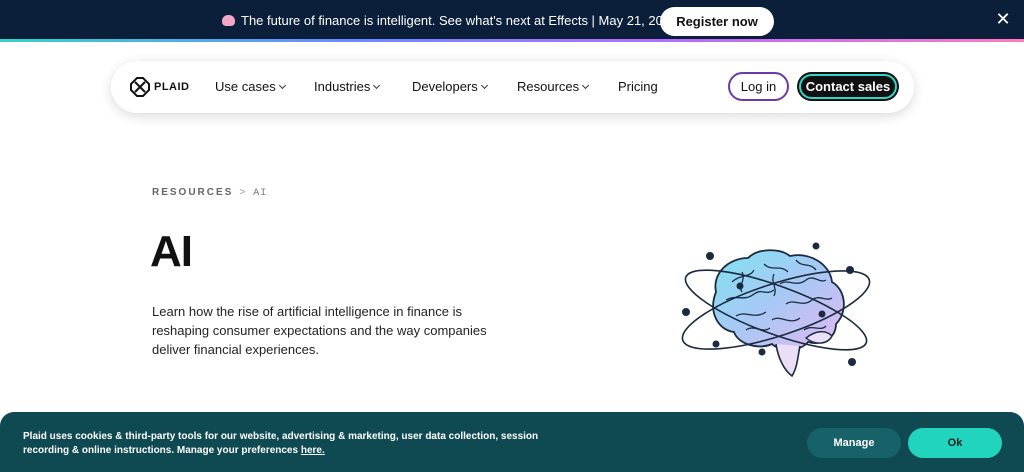  What do you see at coordinates (445, 86) in the screenshot?
I see `nav-item-label: Developers` at bounding box center [445, 86].